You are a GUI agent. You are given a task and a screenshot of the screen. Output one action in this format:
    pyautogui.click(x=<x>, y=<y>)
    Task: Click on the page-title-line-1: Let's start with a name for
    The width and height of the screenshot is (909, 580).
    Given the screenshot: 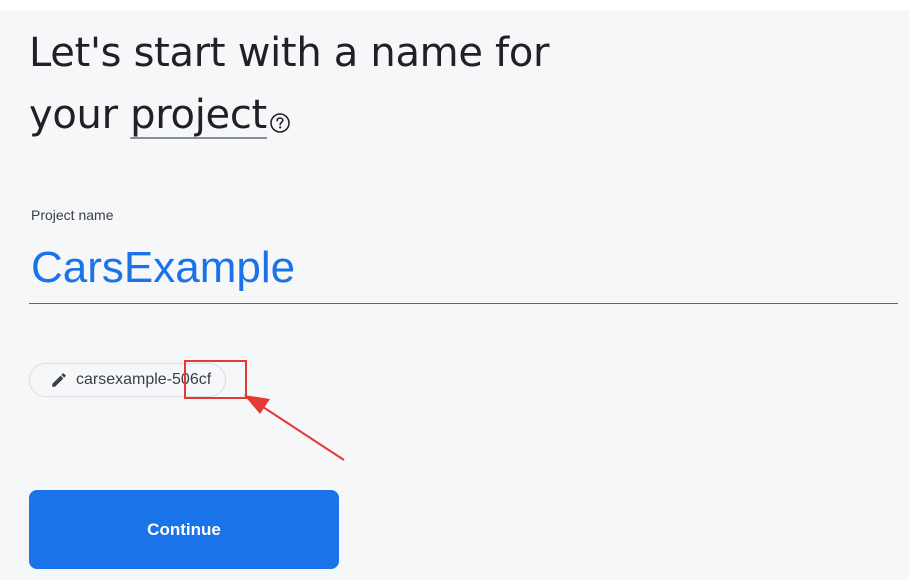 What is the action you would take?
    pyautogui.click(x=289, y=53)
    